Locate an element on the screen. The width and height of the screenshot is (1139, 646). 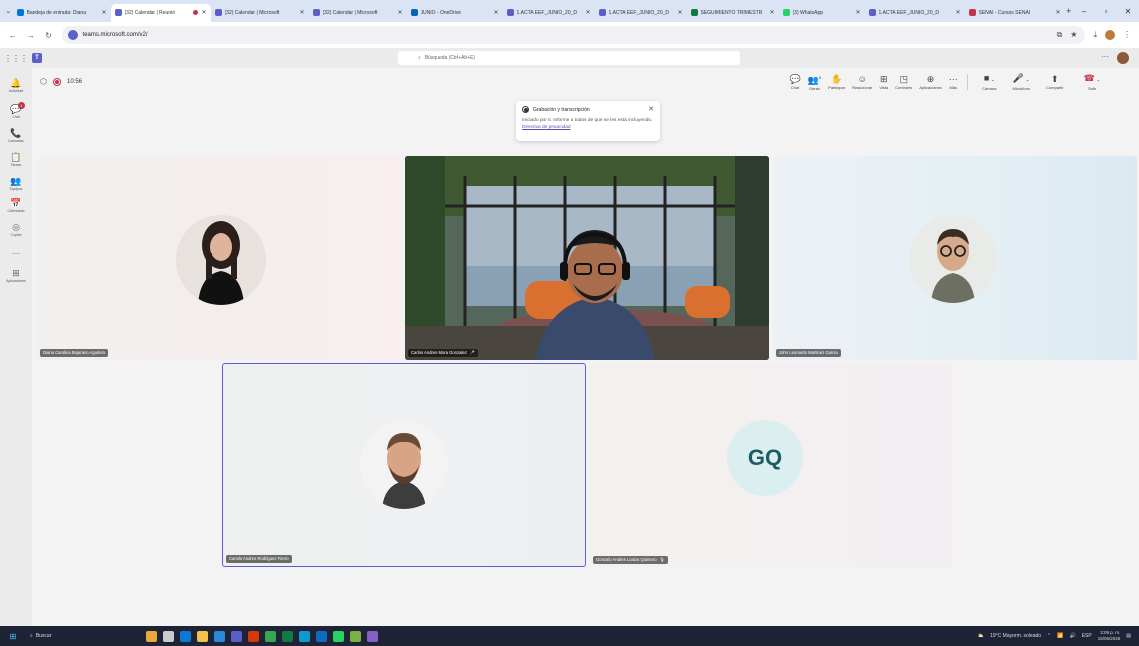
reload-icon: ↻ is located at coordinates (49, 35).